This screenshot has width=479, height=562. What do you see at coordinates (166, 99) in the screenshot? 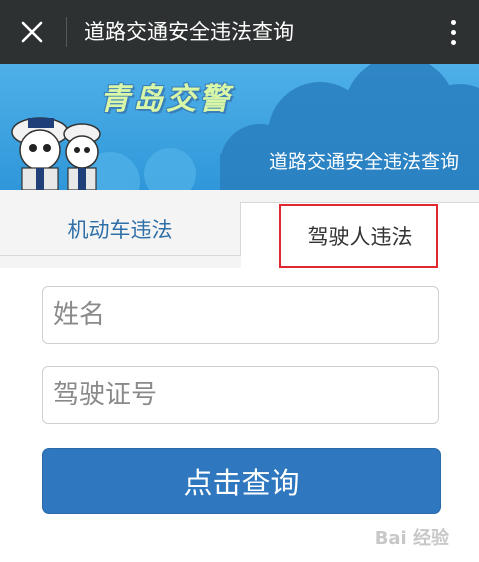
I see `brand-logo-text: 青岛交警` at bounding box center [166, 99].